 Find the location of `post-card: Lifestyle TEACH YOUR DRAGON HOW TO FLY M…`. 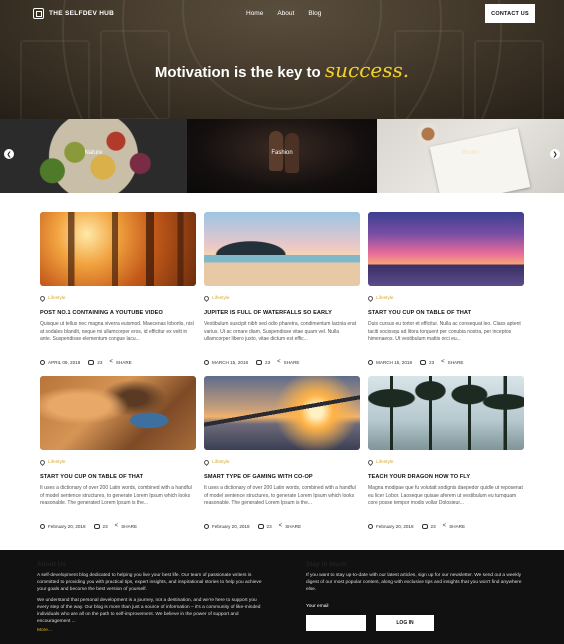

post-card: Lifestyle TEACH YOUR DRAGON HOW TO FLY M… is located at coordinates (445, 455).